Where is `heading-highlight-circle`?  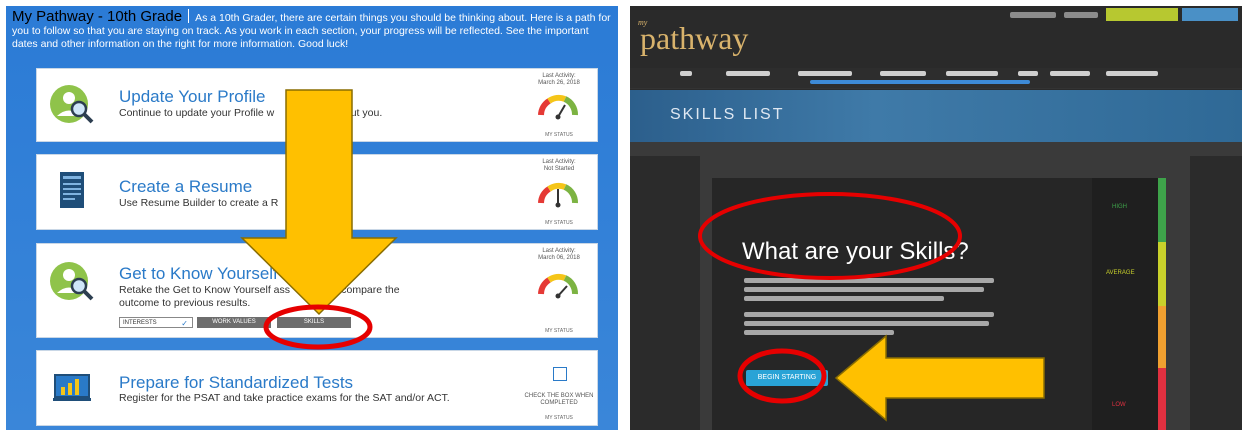 heading-highlight-circle is located at coordinates (830, 236).